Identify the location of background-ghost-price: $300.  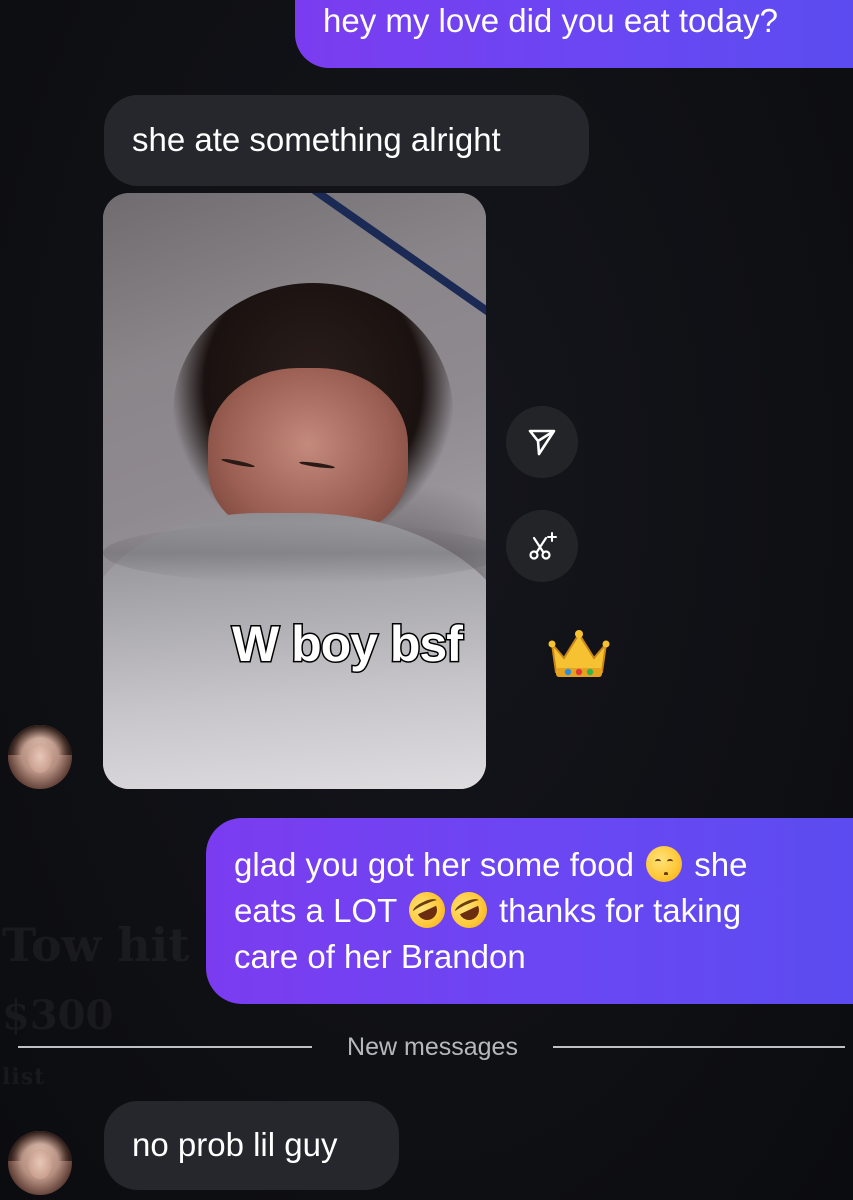
(58, 1015).